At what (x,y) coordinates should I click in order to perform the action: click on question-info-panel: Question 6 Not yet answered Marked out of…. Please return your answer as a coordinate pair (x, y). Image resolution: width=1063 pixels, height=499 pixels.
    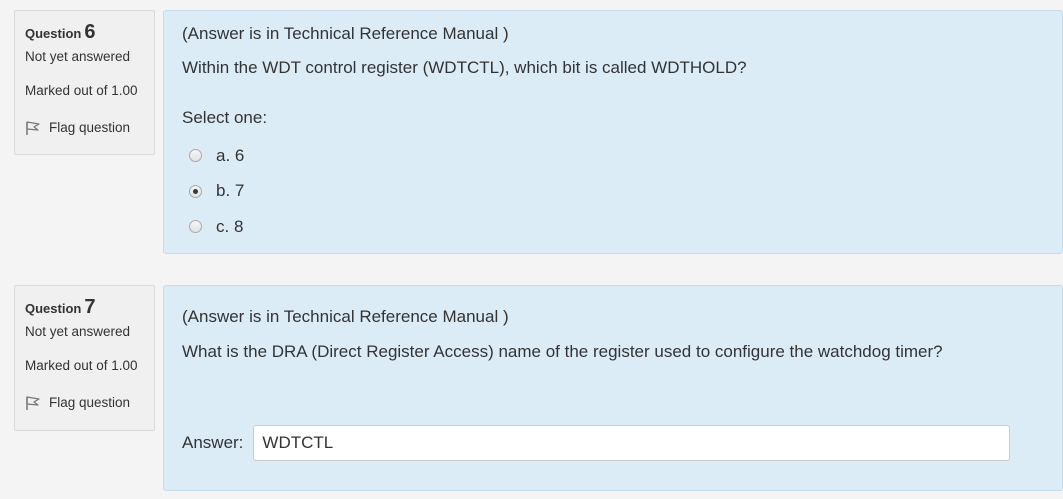
    Looking at the image, I should click on (84, 82).